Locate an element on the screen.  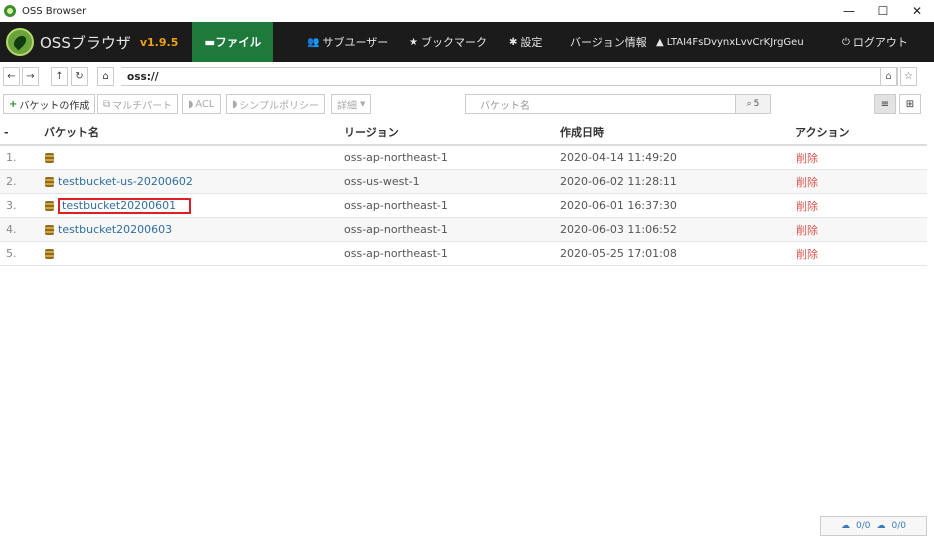
maximize-button: ☐ is located at coordinates (883, 11).